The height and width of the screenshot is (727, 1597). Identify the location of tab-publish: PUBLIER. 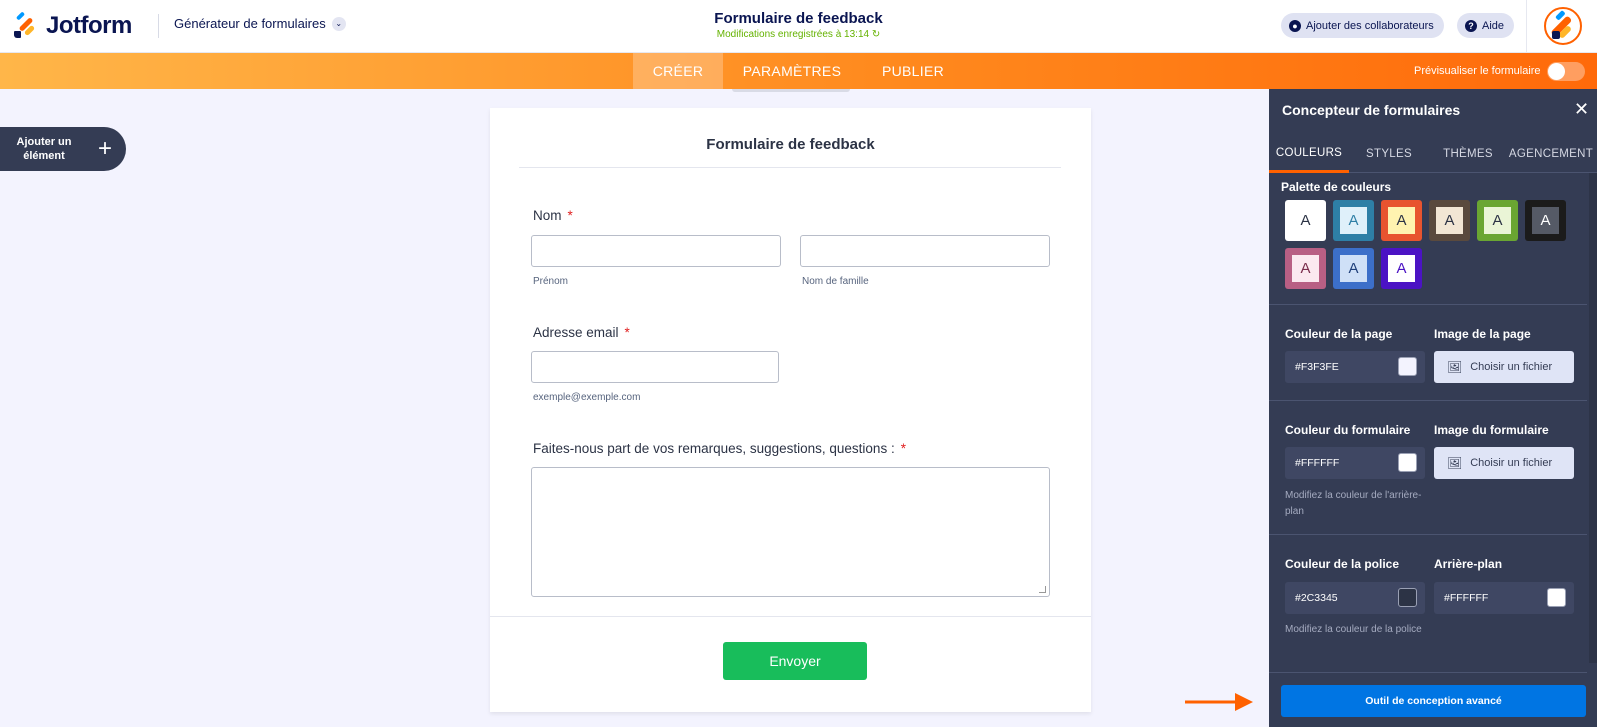
(913, 71).